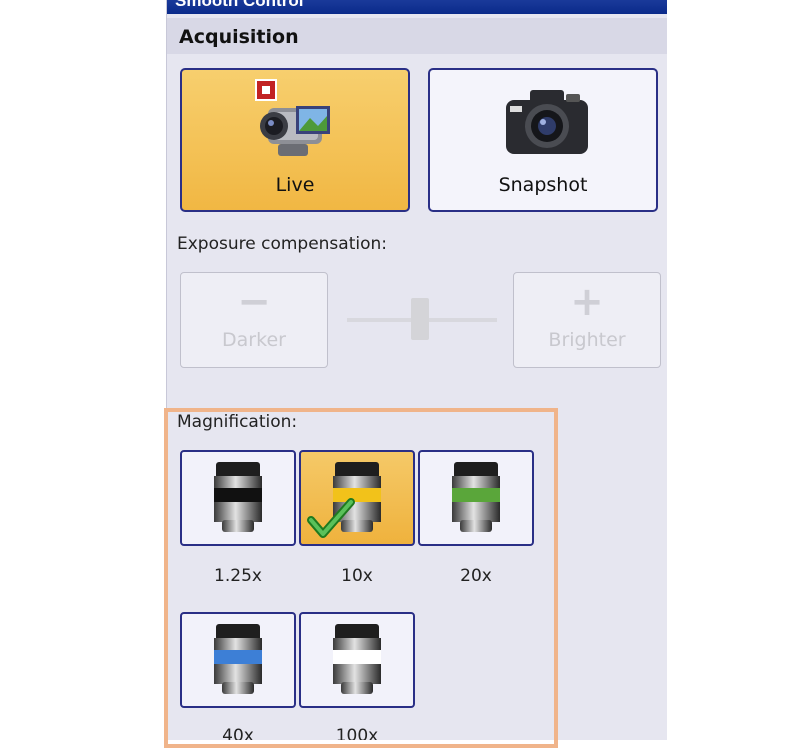  I want to click on camera-icon, so click(547, 124).